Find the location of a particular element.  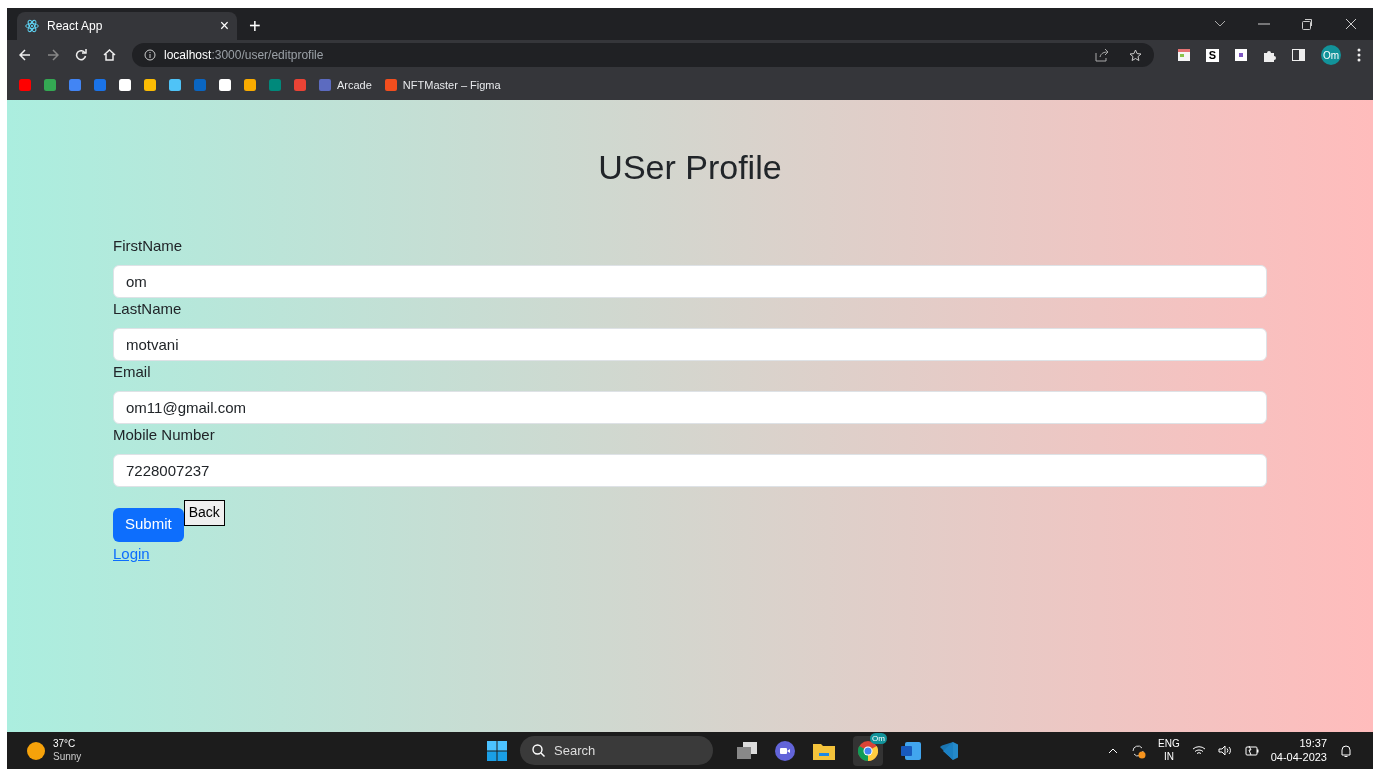

text-input-field: motvani is located at coordinates (690, 344).